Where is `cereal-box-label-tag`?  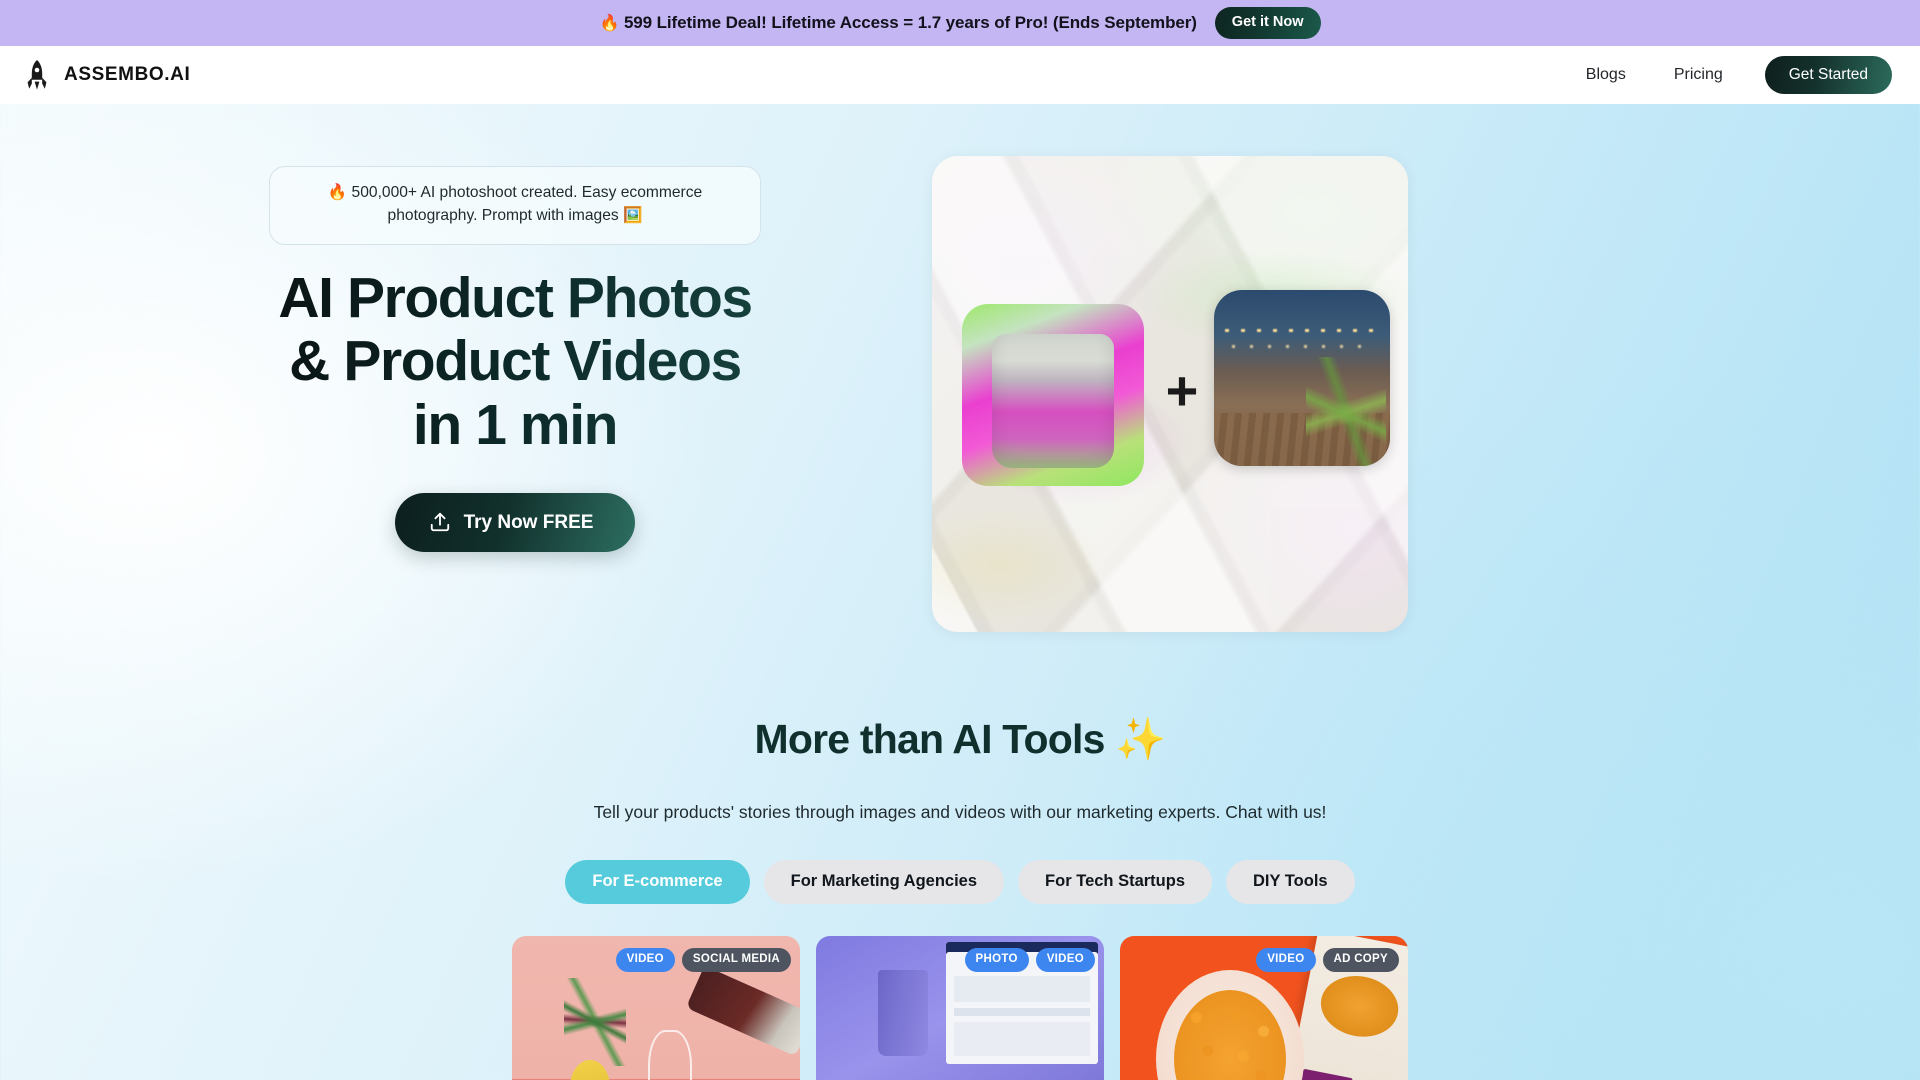
cereal-box-label-tag is located at coordinates (1325, 1074).